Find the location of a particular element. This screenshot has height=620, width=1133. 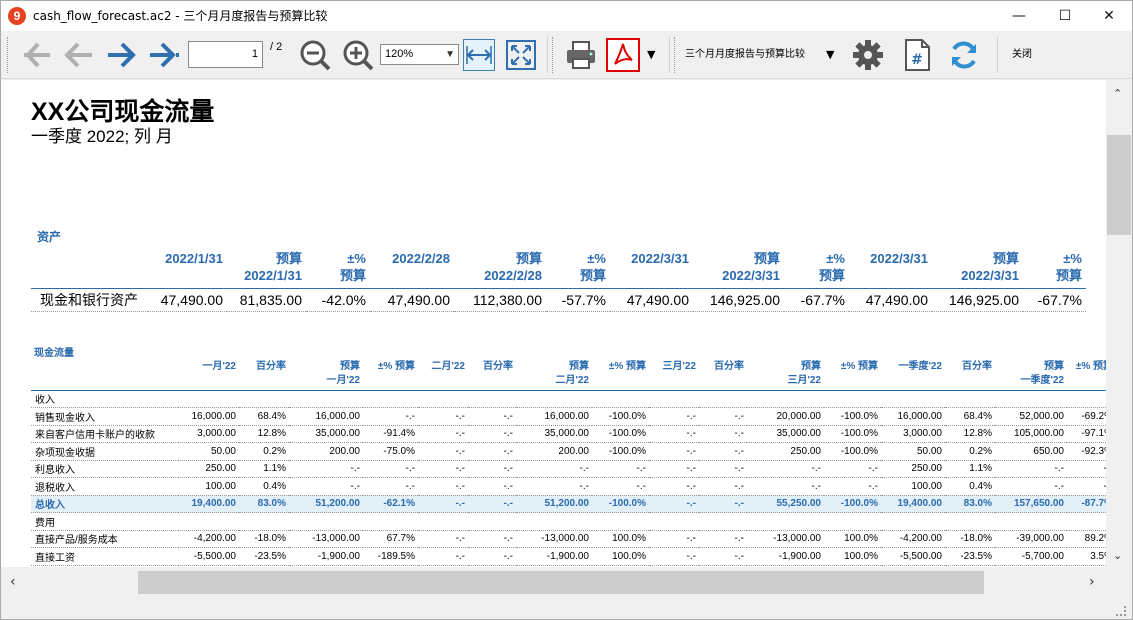

fit-width-button is located at coordinates (479, 55).